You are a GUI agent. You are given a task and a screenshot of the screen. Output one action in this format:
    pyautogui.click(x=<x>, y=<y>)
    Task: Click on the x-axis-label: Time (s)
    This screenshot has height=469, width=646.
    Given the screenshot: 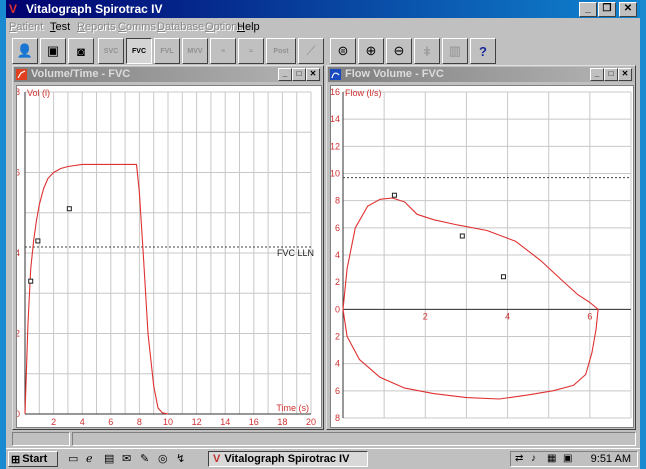 What is the action you would take?
    pyautogui.click(x=292, y=408)
    